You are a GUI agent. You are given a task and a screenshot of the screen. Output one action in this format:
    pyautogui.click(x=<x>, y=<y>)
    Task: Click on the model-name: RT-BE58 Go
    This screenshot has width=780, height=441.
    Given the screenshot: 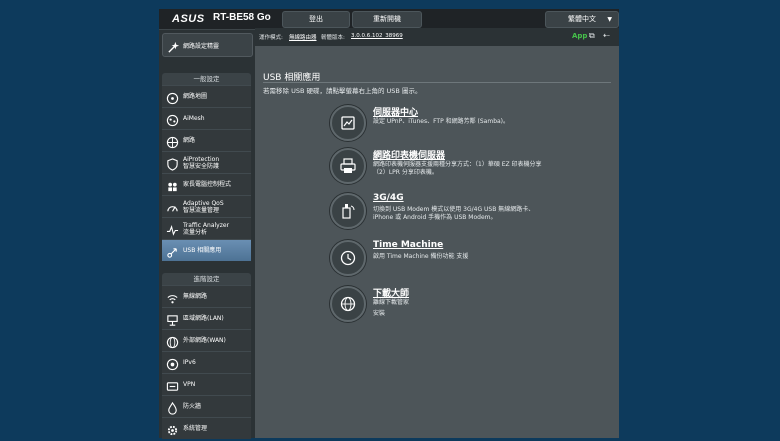 What is the action you would take?
    pyautogui.click(x=242, y=17)
    